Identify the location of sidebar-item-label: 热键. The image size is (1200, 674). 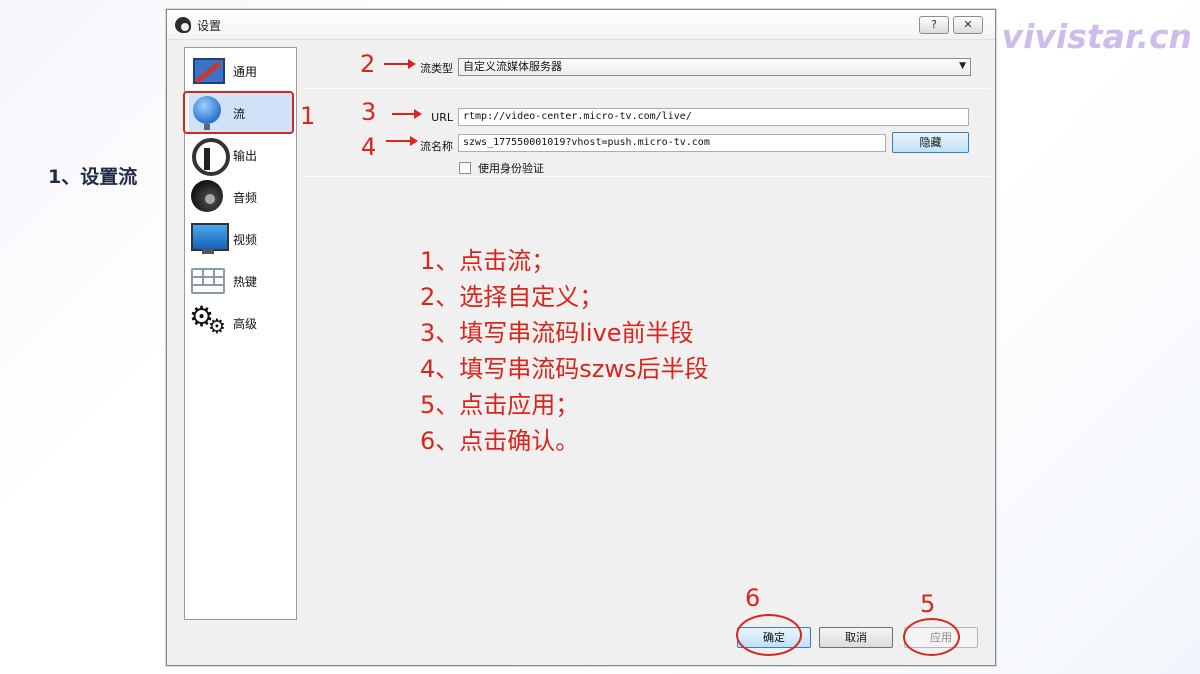
(245, 281).